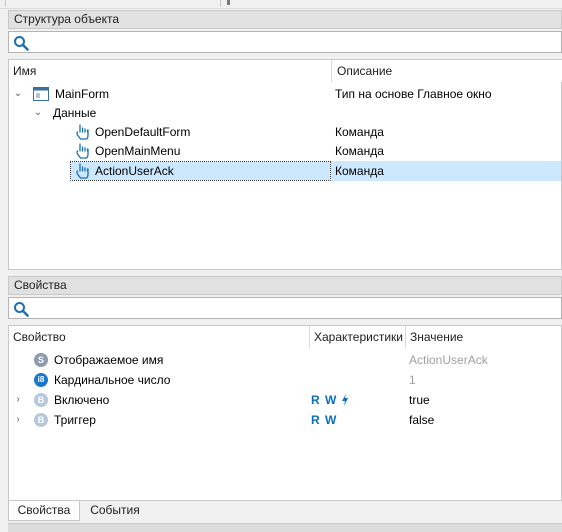  I want to click on properties-search-input, so click(293, 308).